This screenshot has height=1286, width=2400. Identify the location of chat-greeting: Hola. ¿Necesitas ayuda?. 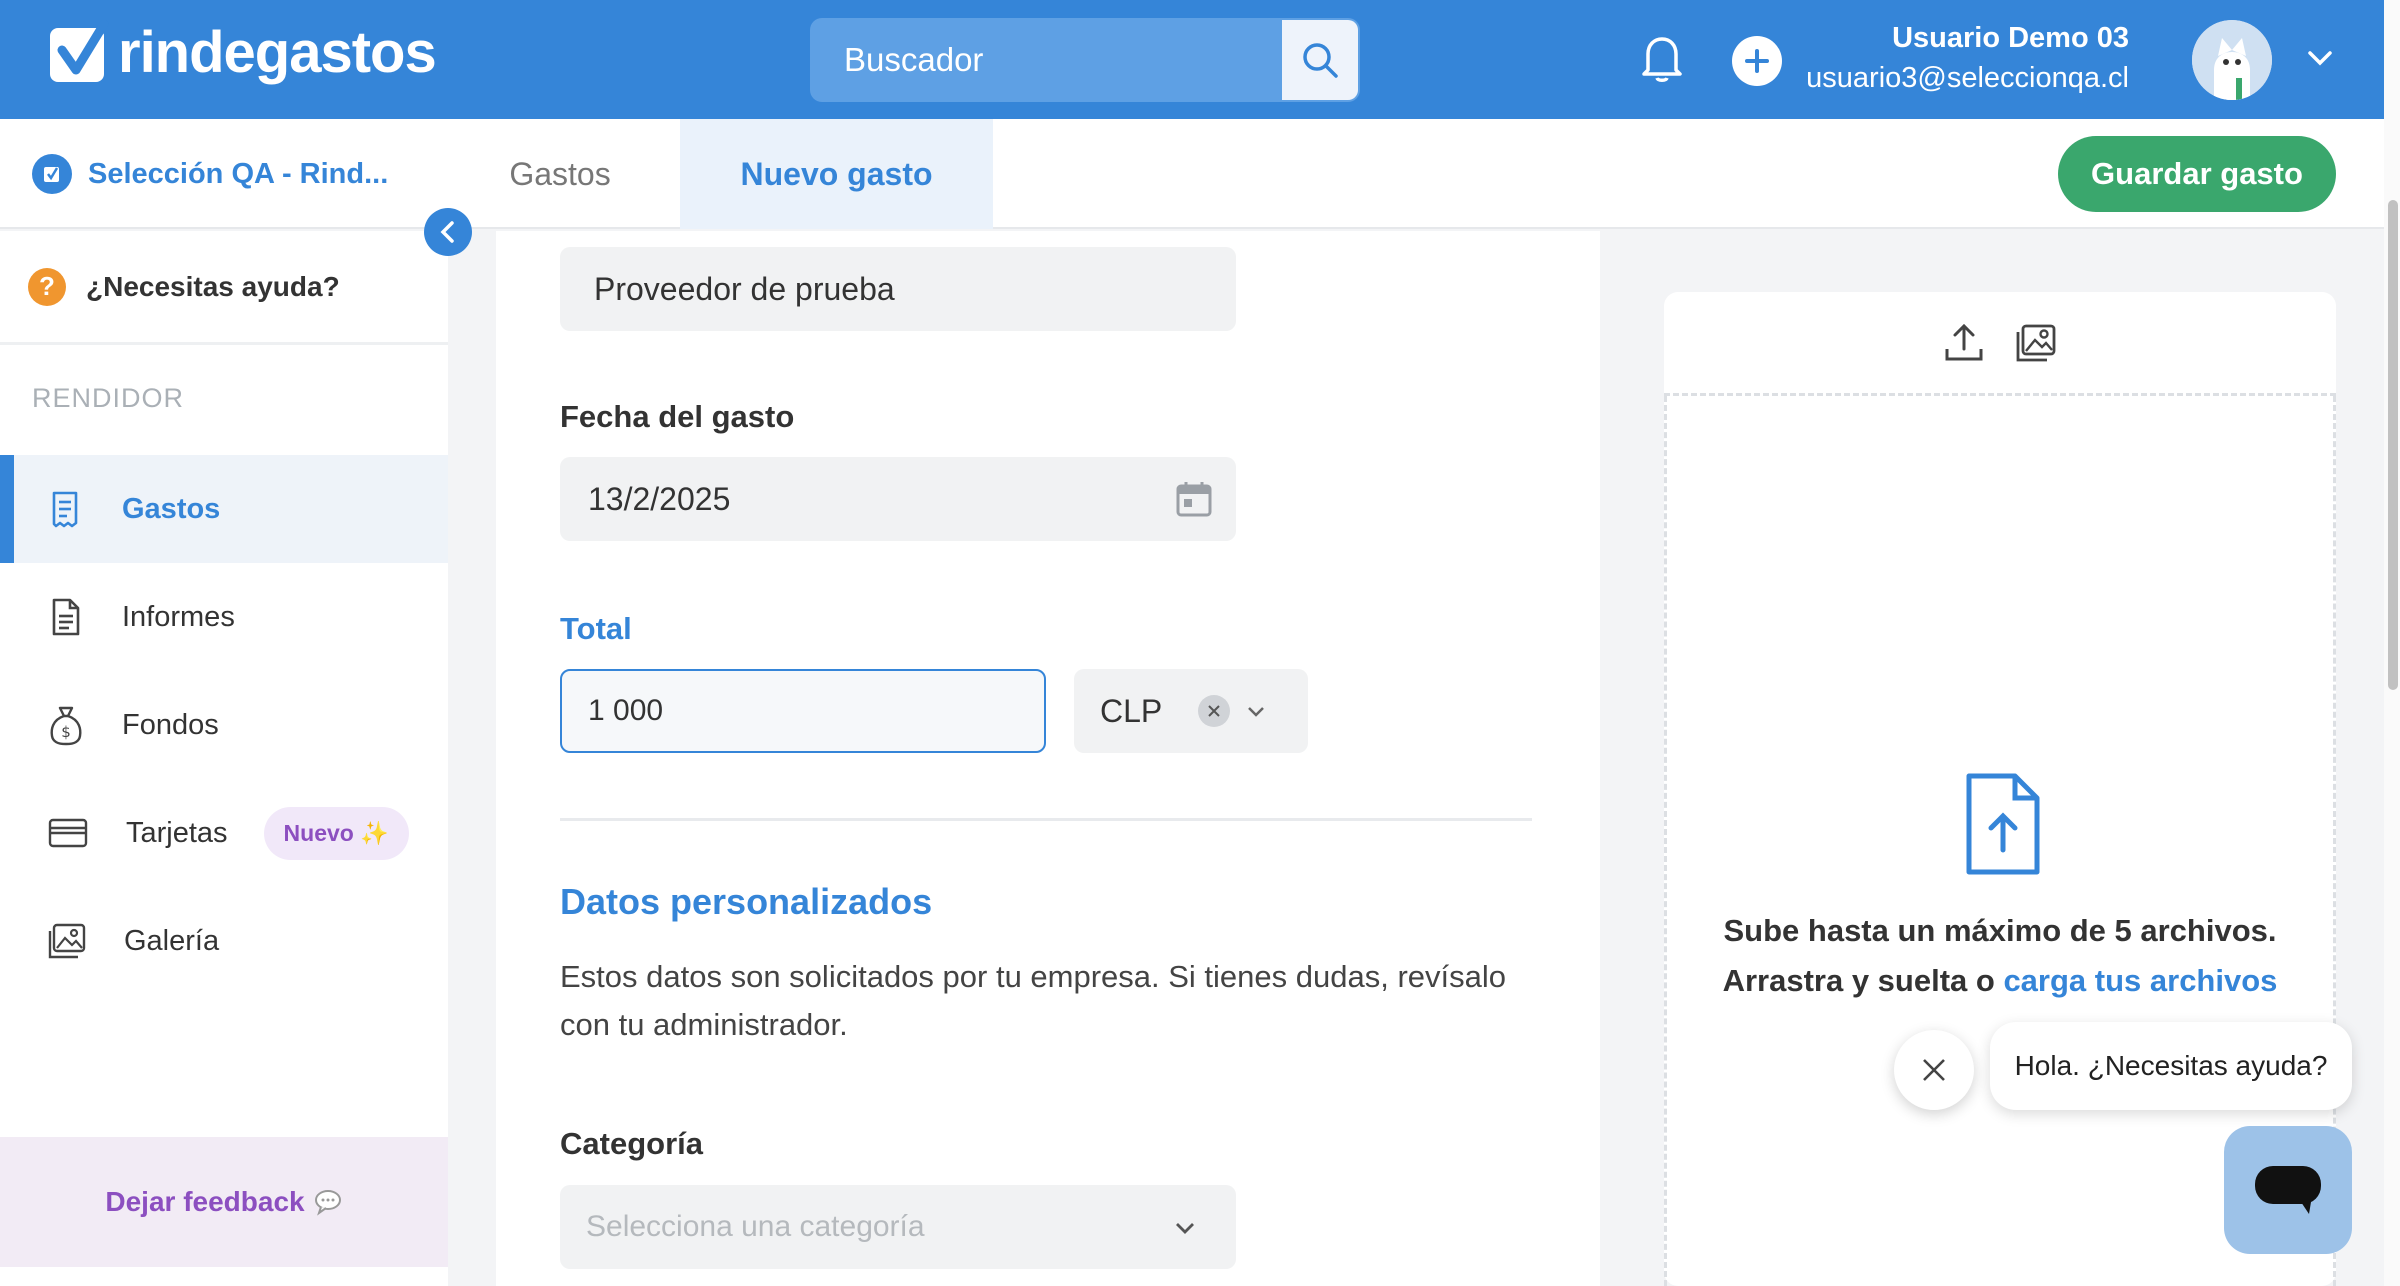
(2171, 1066).